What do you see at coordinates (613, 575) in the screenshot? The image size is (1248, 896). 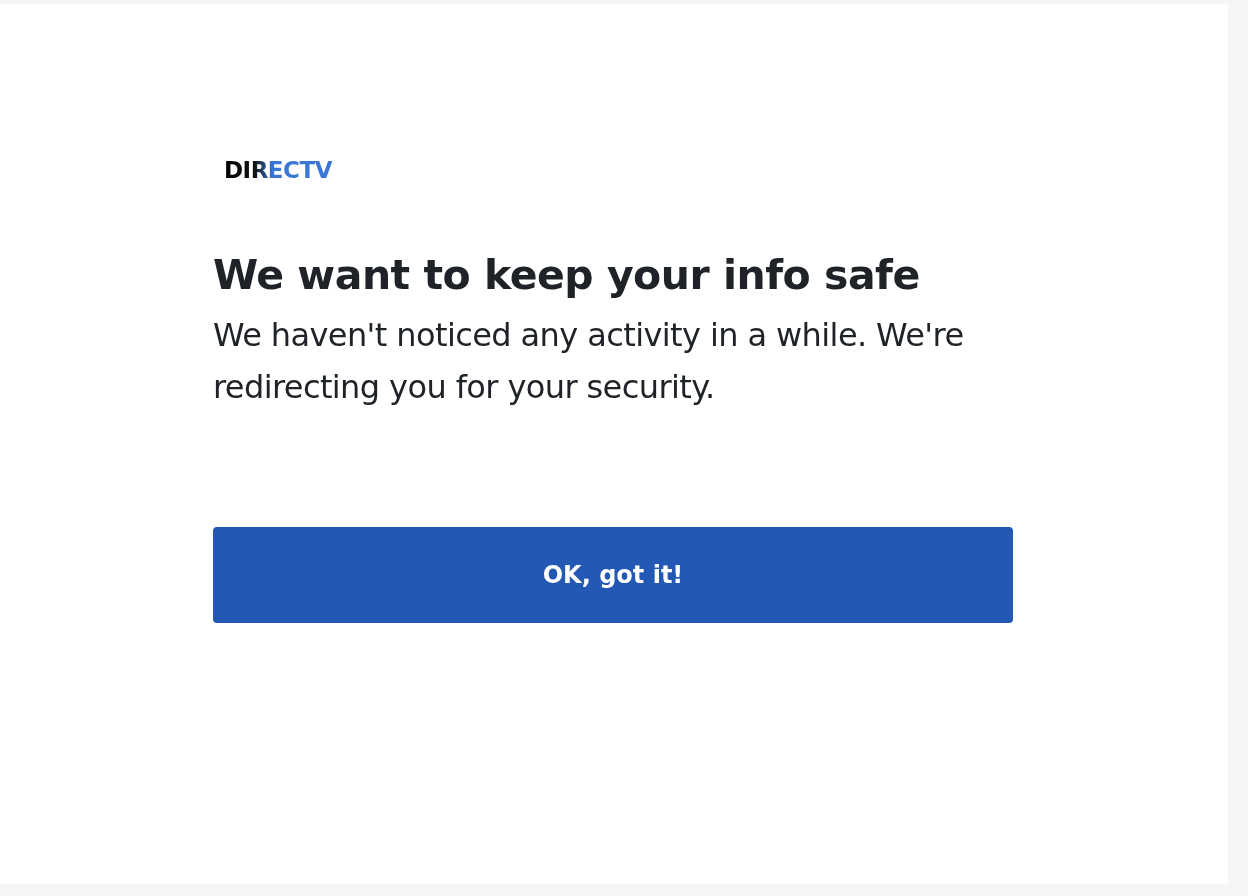 I see `ok-button: OK, got it!` at bounding box center [613, 575].